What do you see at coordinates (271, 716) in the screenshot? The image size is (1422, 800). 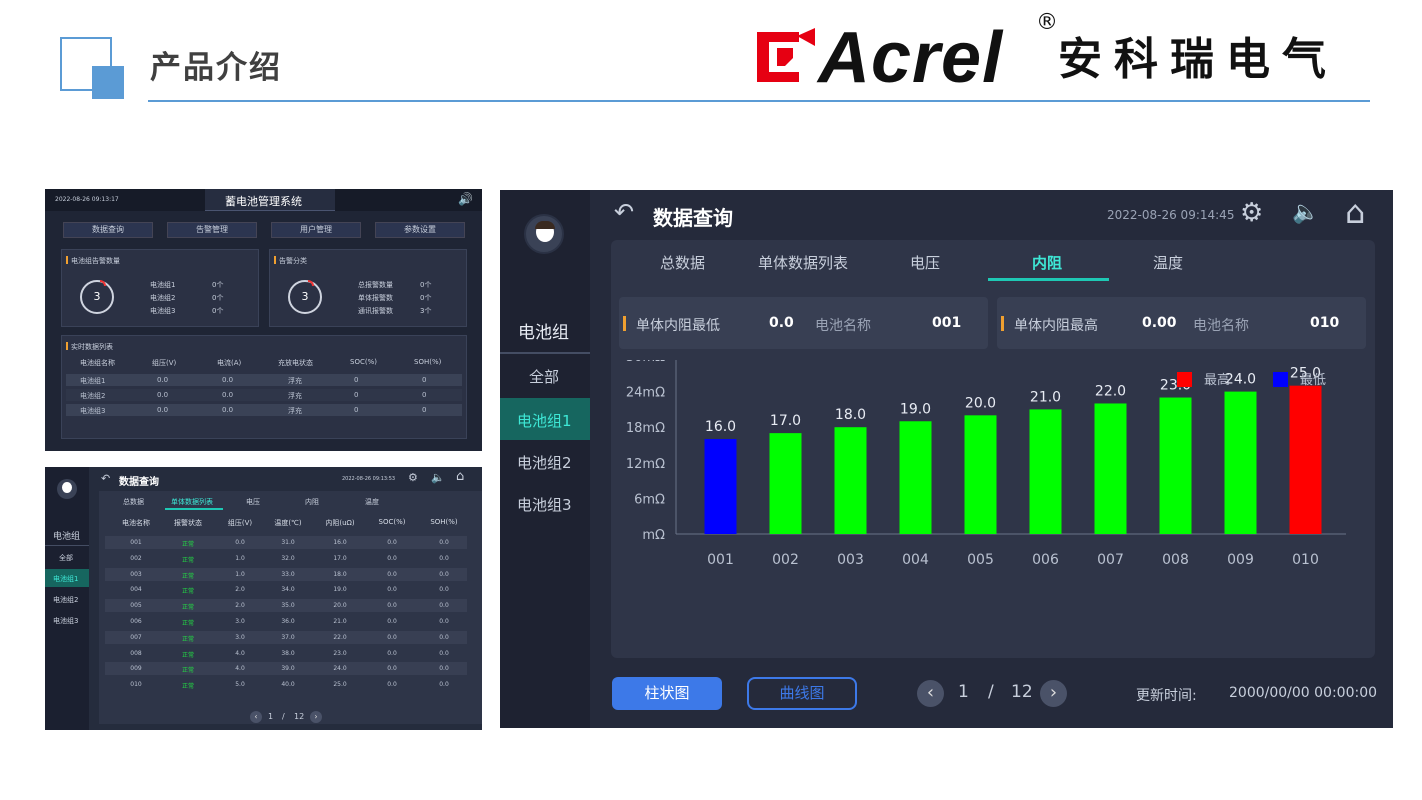 I see `page-number: 1` at bounding box center [271, 716].